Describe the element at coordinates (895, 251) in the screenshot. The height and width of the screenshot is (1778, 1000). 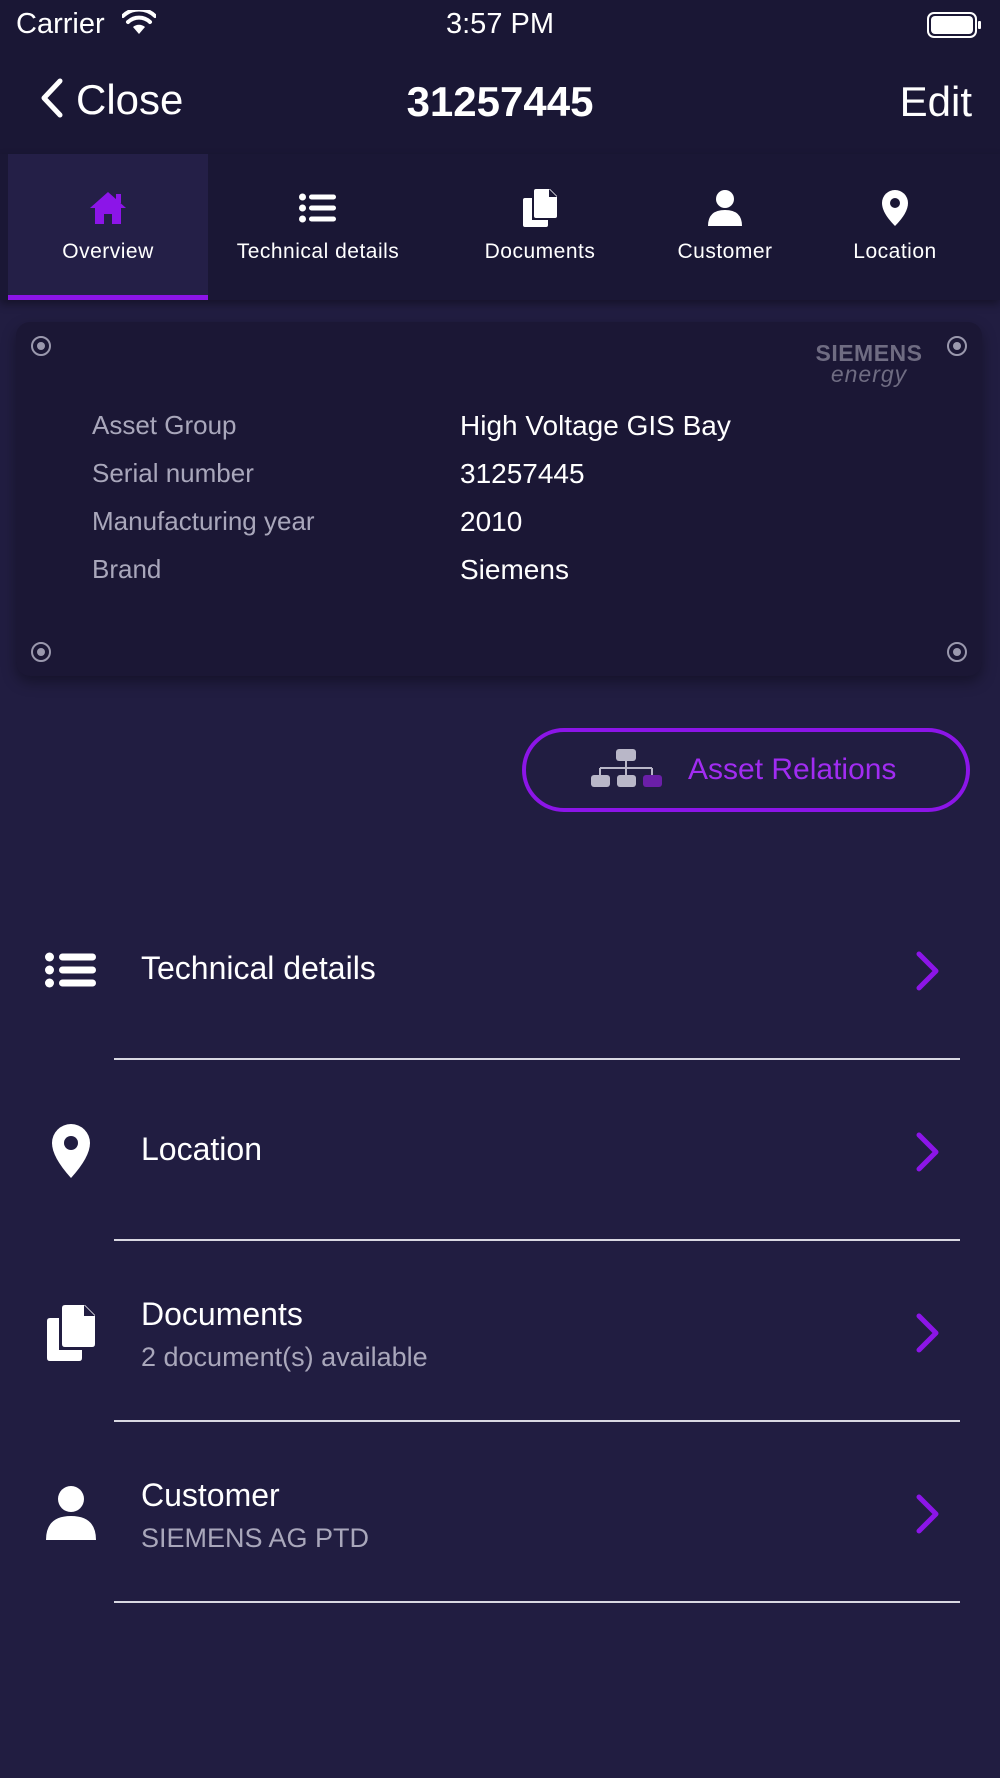
I see `tab-label: Location` at that location.